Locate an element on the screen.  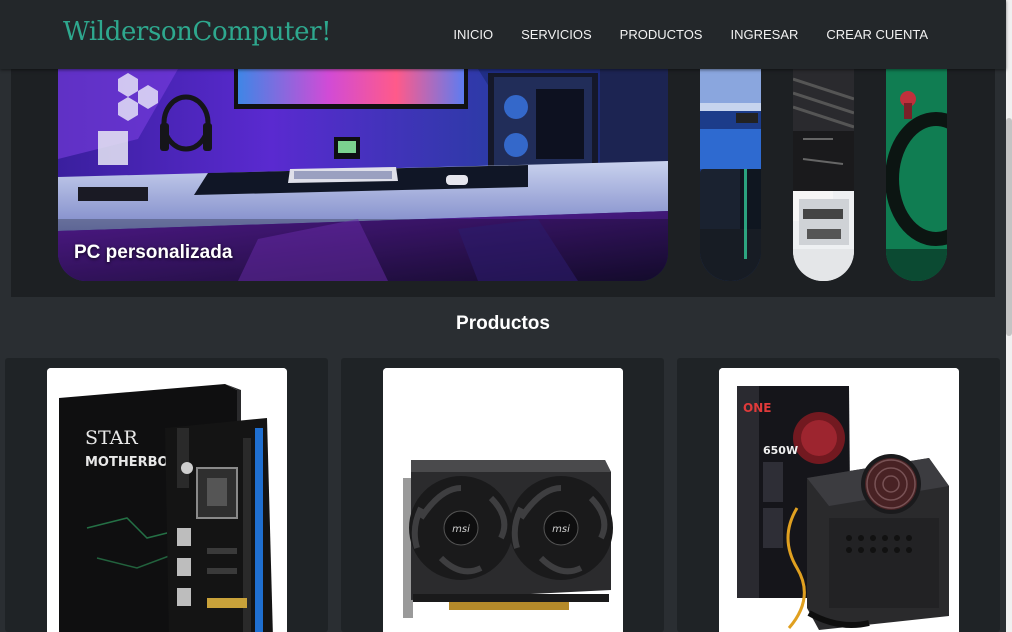
psu-box-watts: 650W is located at coordinates (780, 450).